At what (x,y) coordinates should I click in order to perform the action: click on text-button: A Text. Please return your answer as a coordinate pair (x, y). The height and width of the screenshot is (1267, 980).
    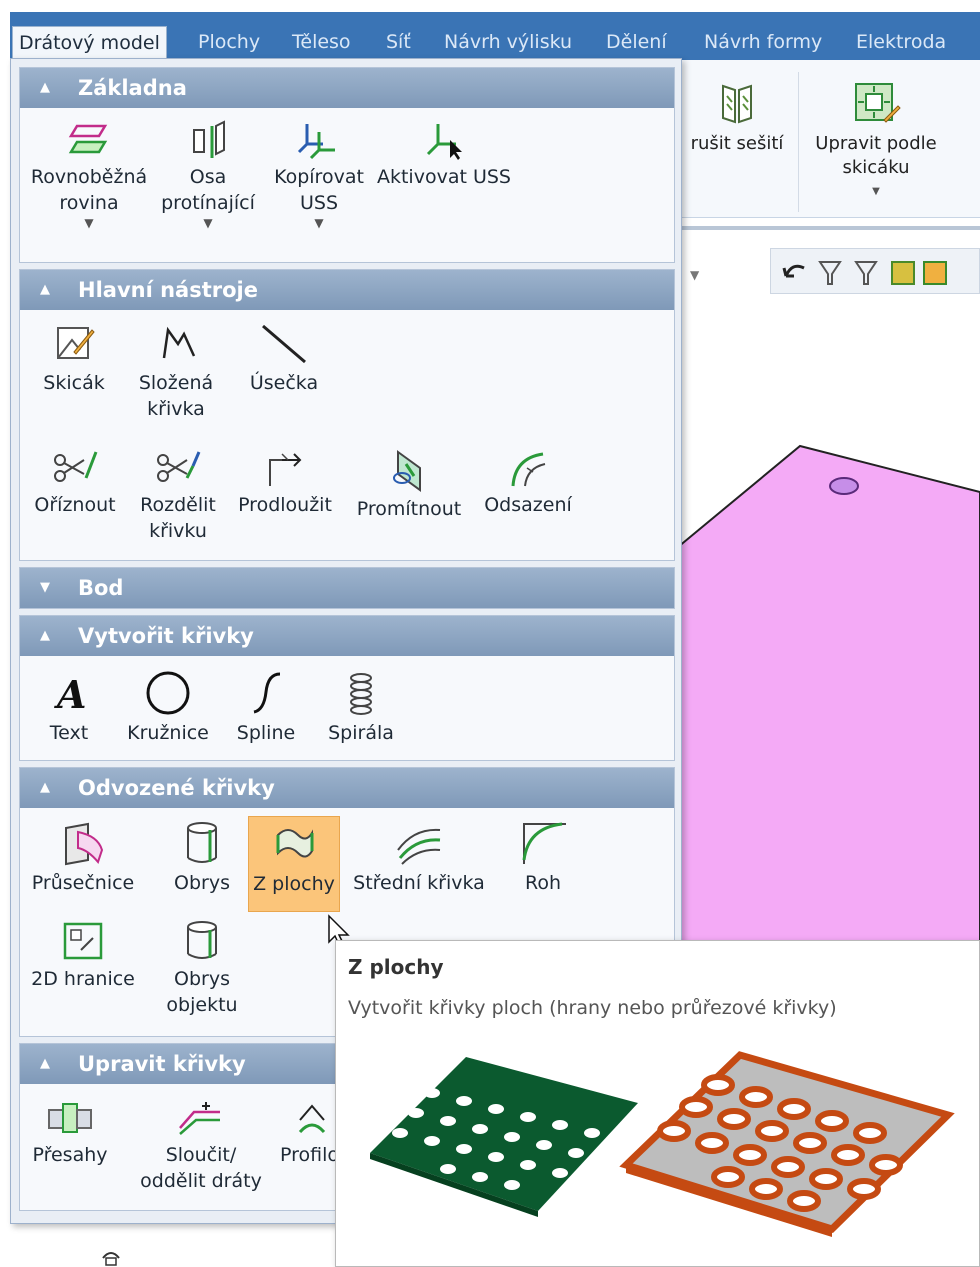
    Looking at the image, I should click on (69, 708).